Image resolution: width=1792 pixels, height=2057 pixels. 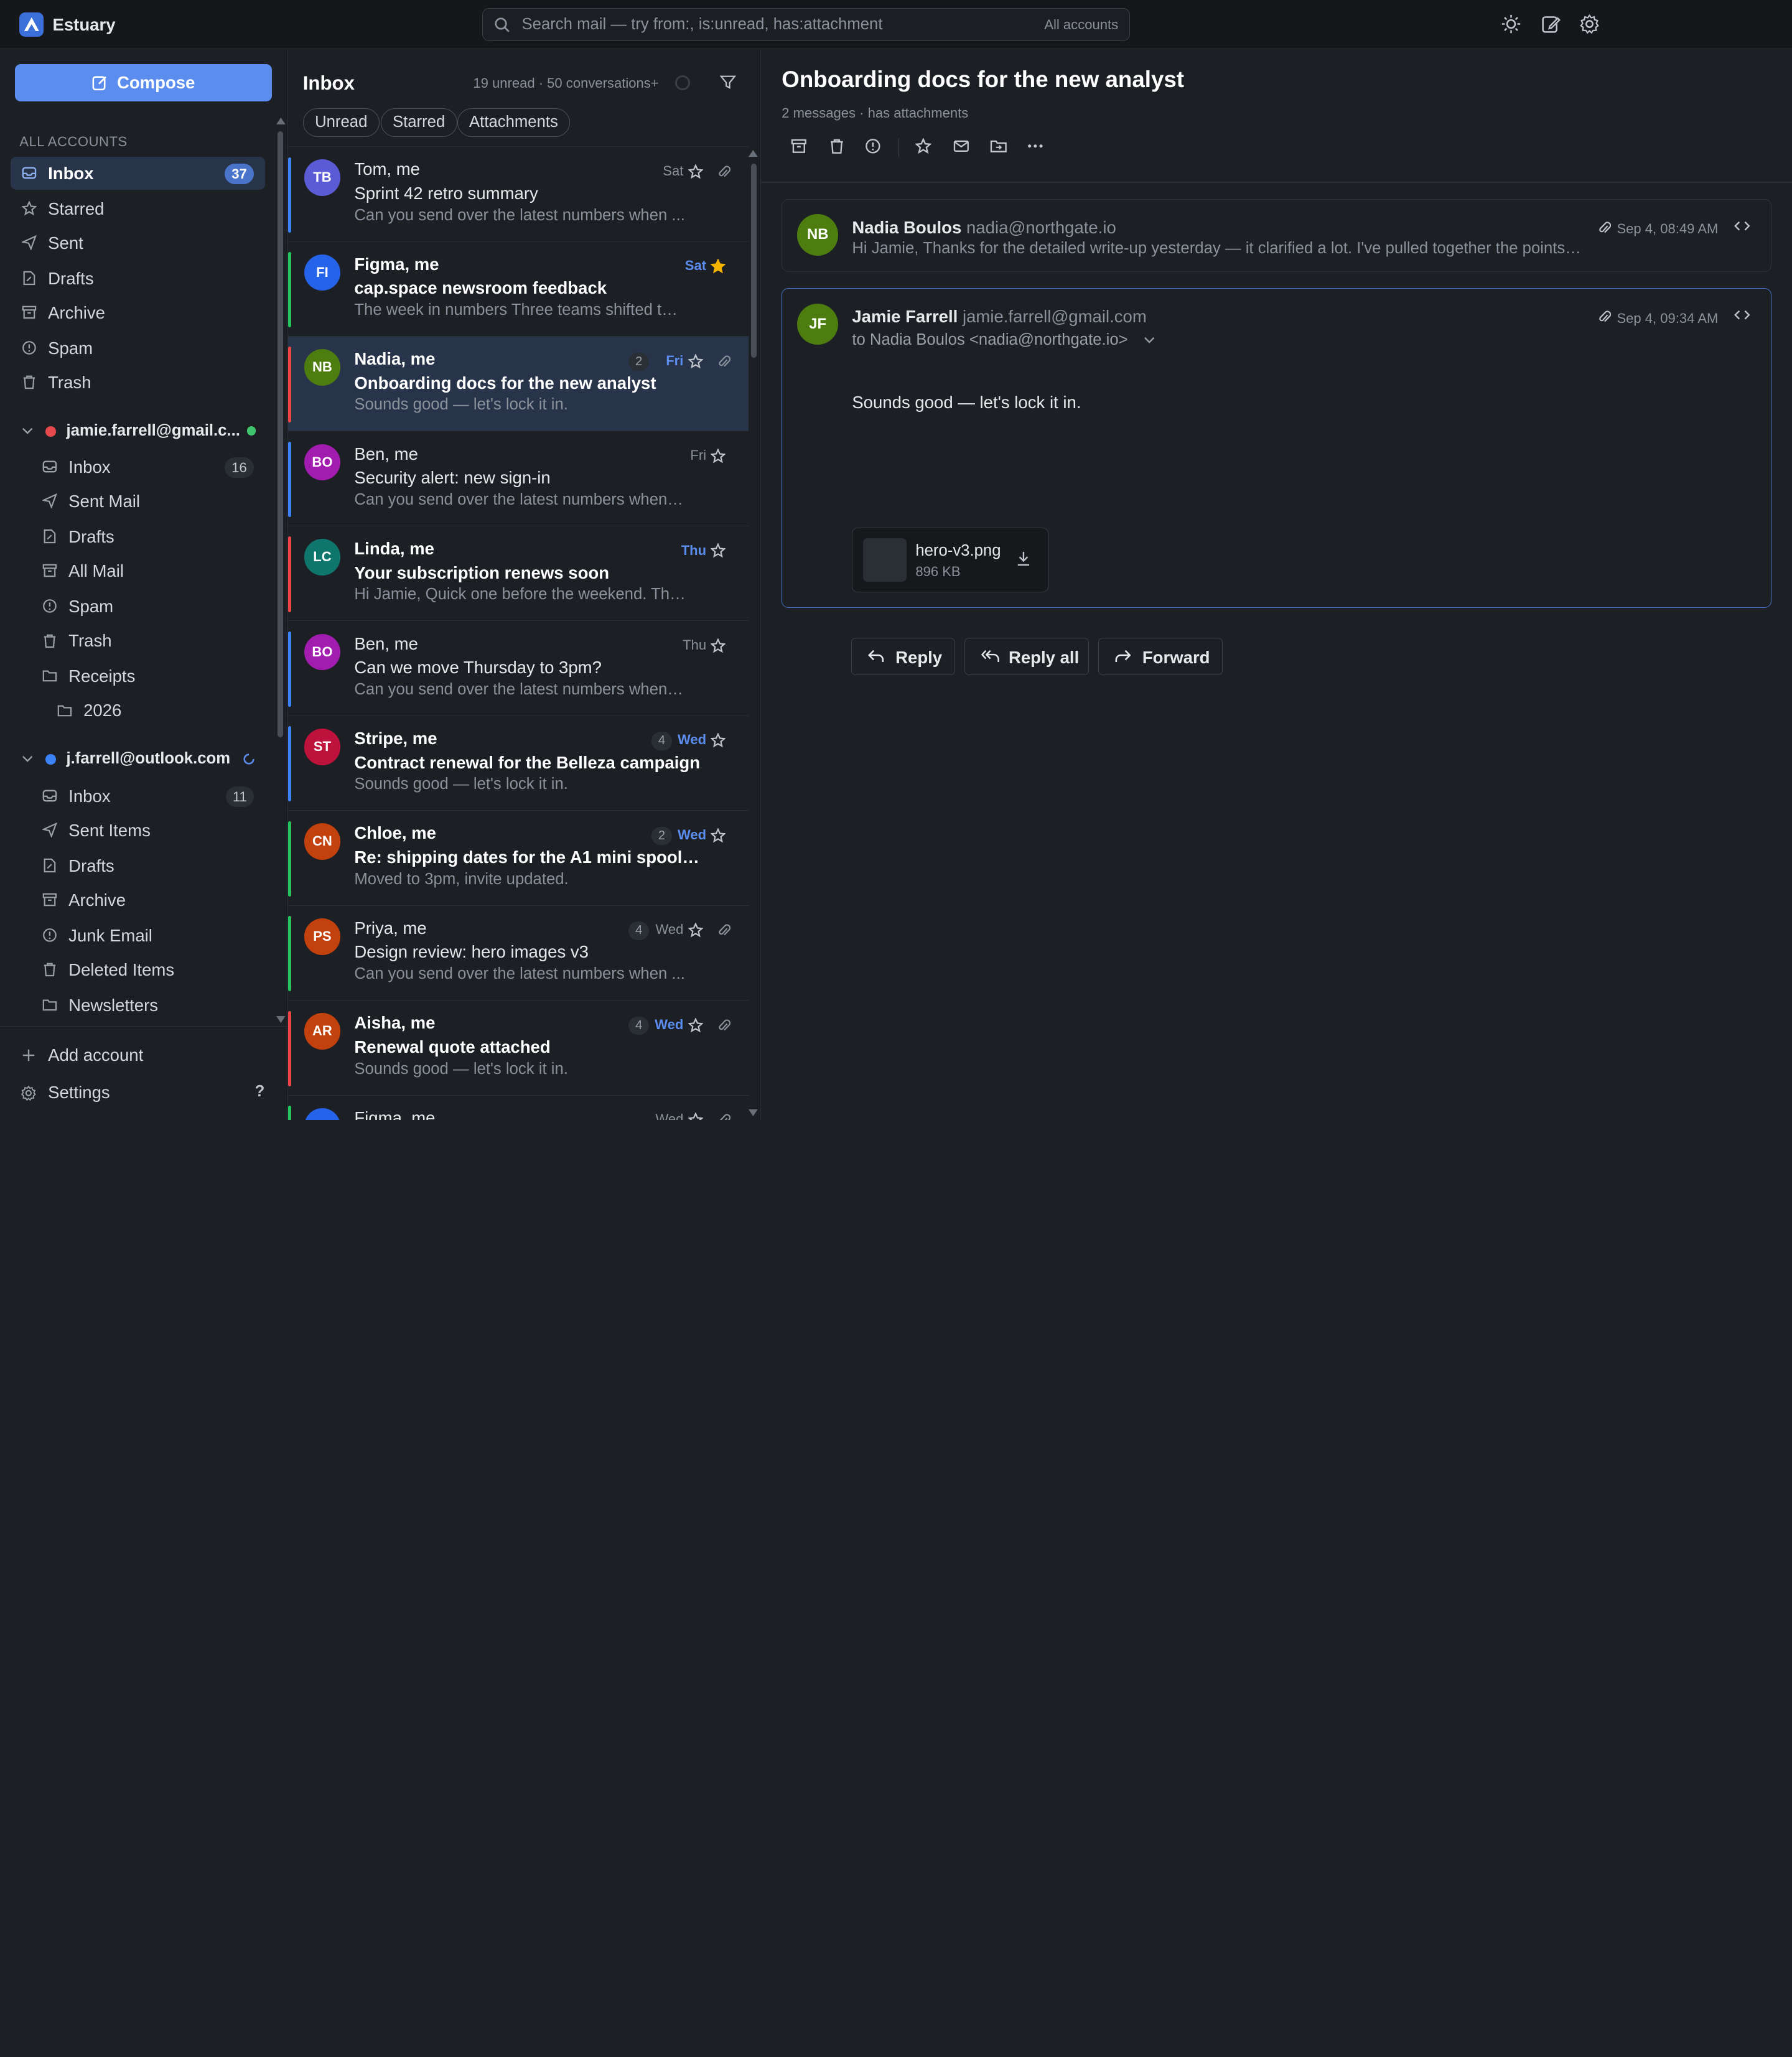 What do you see at coordinates (452, 478) in the screenshot?
I see `message-subject: Security alert: new sign-in` at bounding box center [452, 478].